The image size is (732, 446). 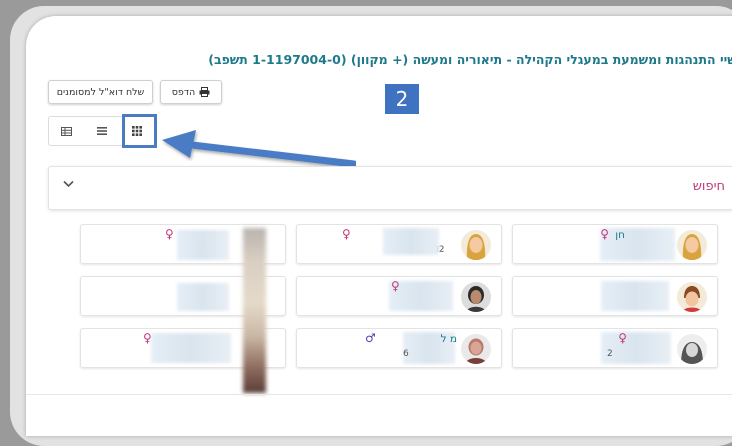 What do you see at coordinates (448, 339) in the screenshot?
I see `student-name: מ ל` at bounding box center [448, 339].